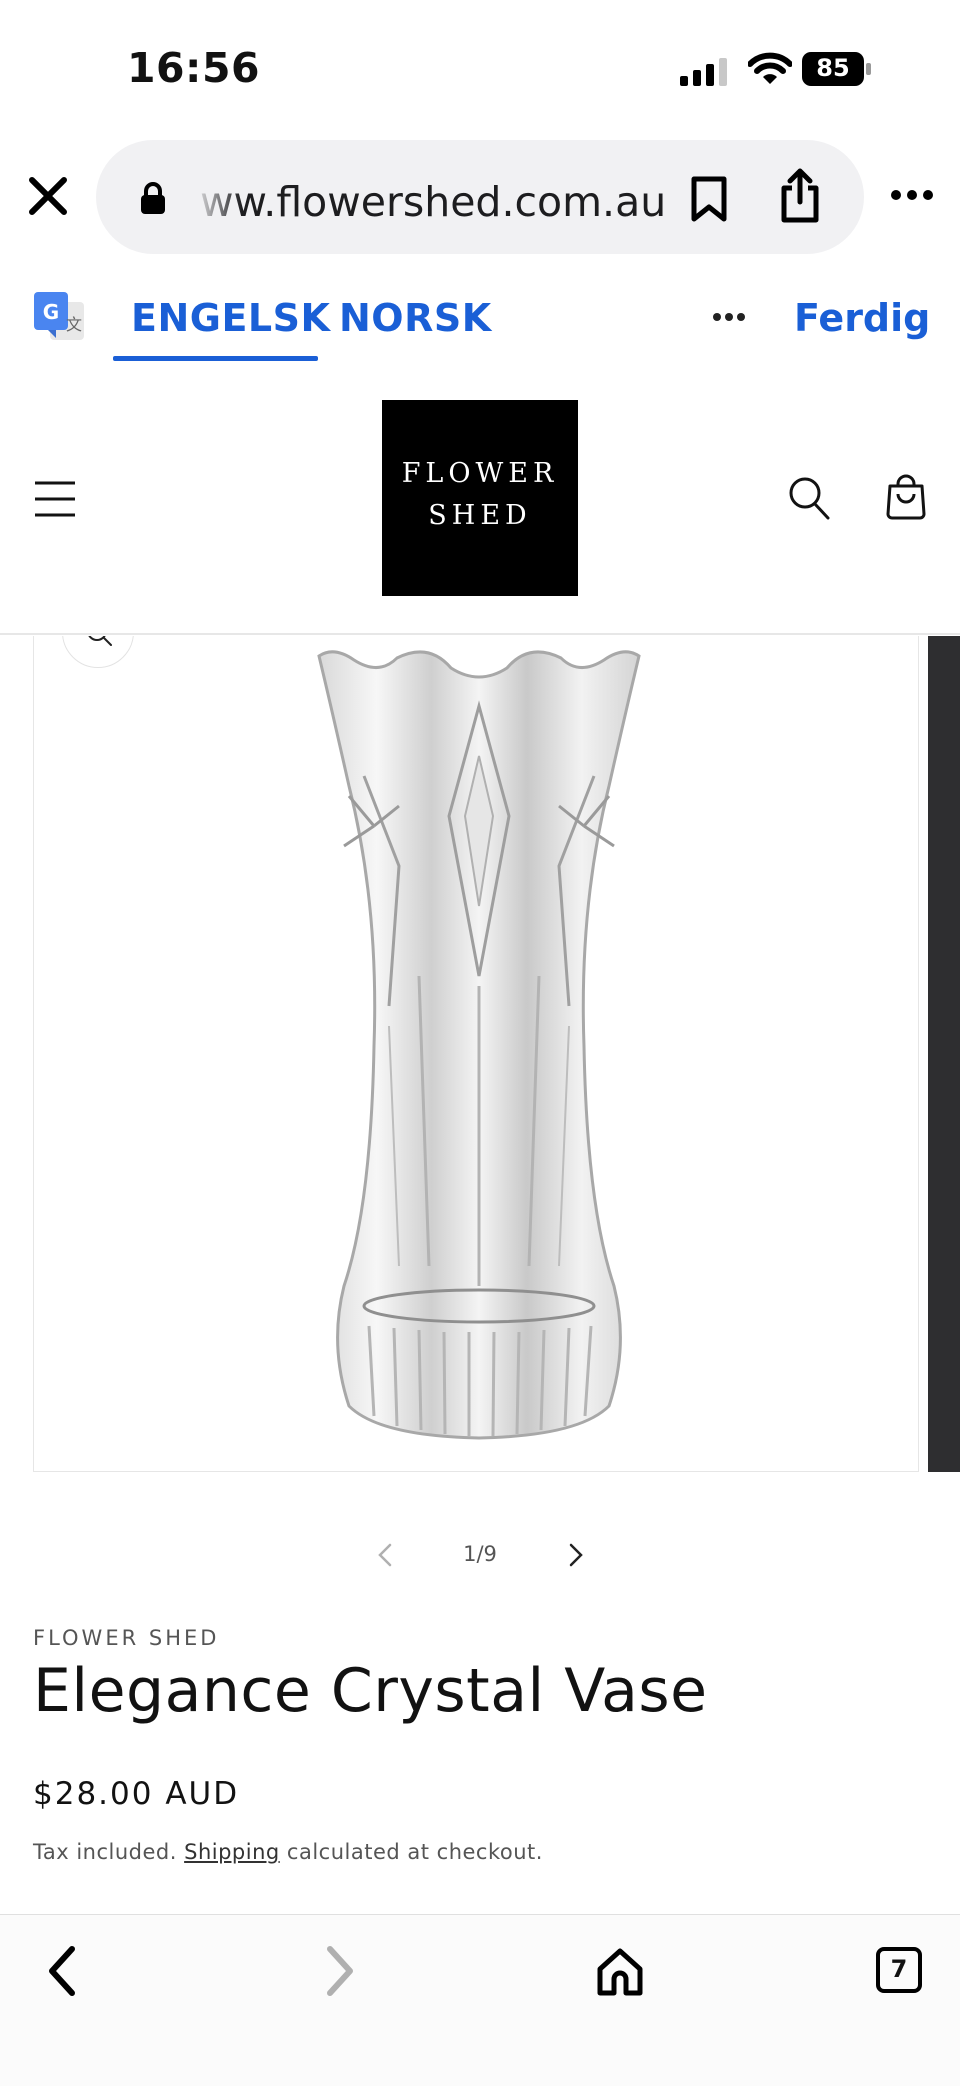 The height and width of the screenshot is (2086, 960). Describe the element at coordinates (709, 199) in the screenshot. I see `bookmark-icon` at that location.